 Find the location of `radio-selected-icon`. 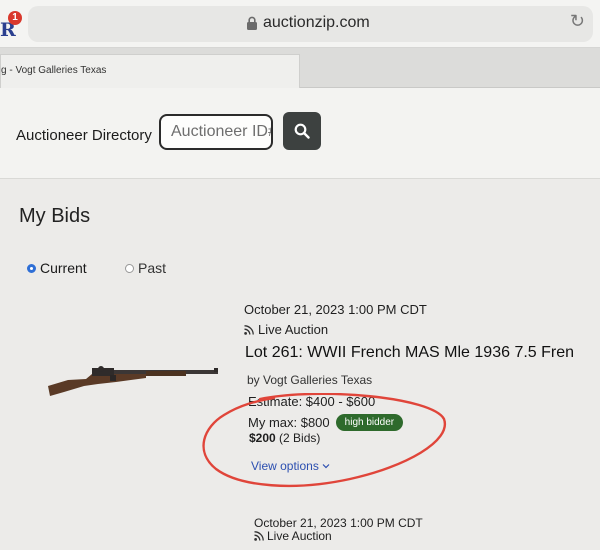

radio-selected-icon is located at coordinates (31, 268).